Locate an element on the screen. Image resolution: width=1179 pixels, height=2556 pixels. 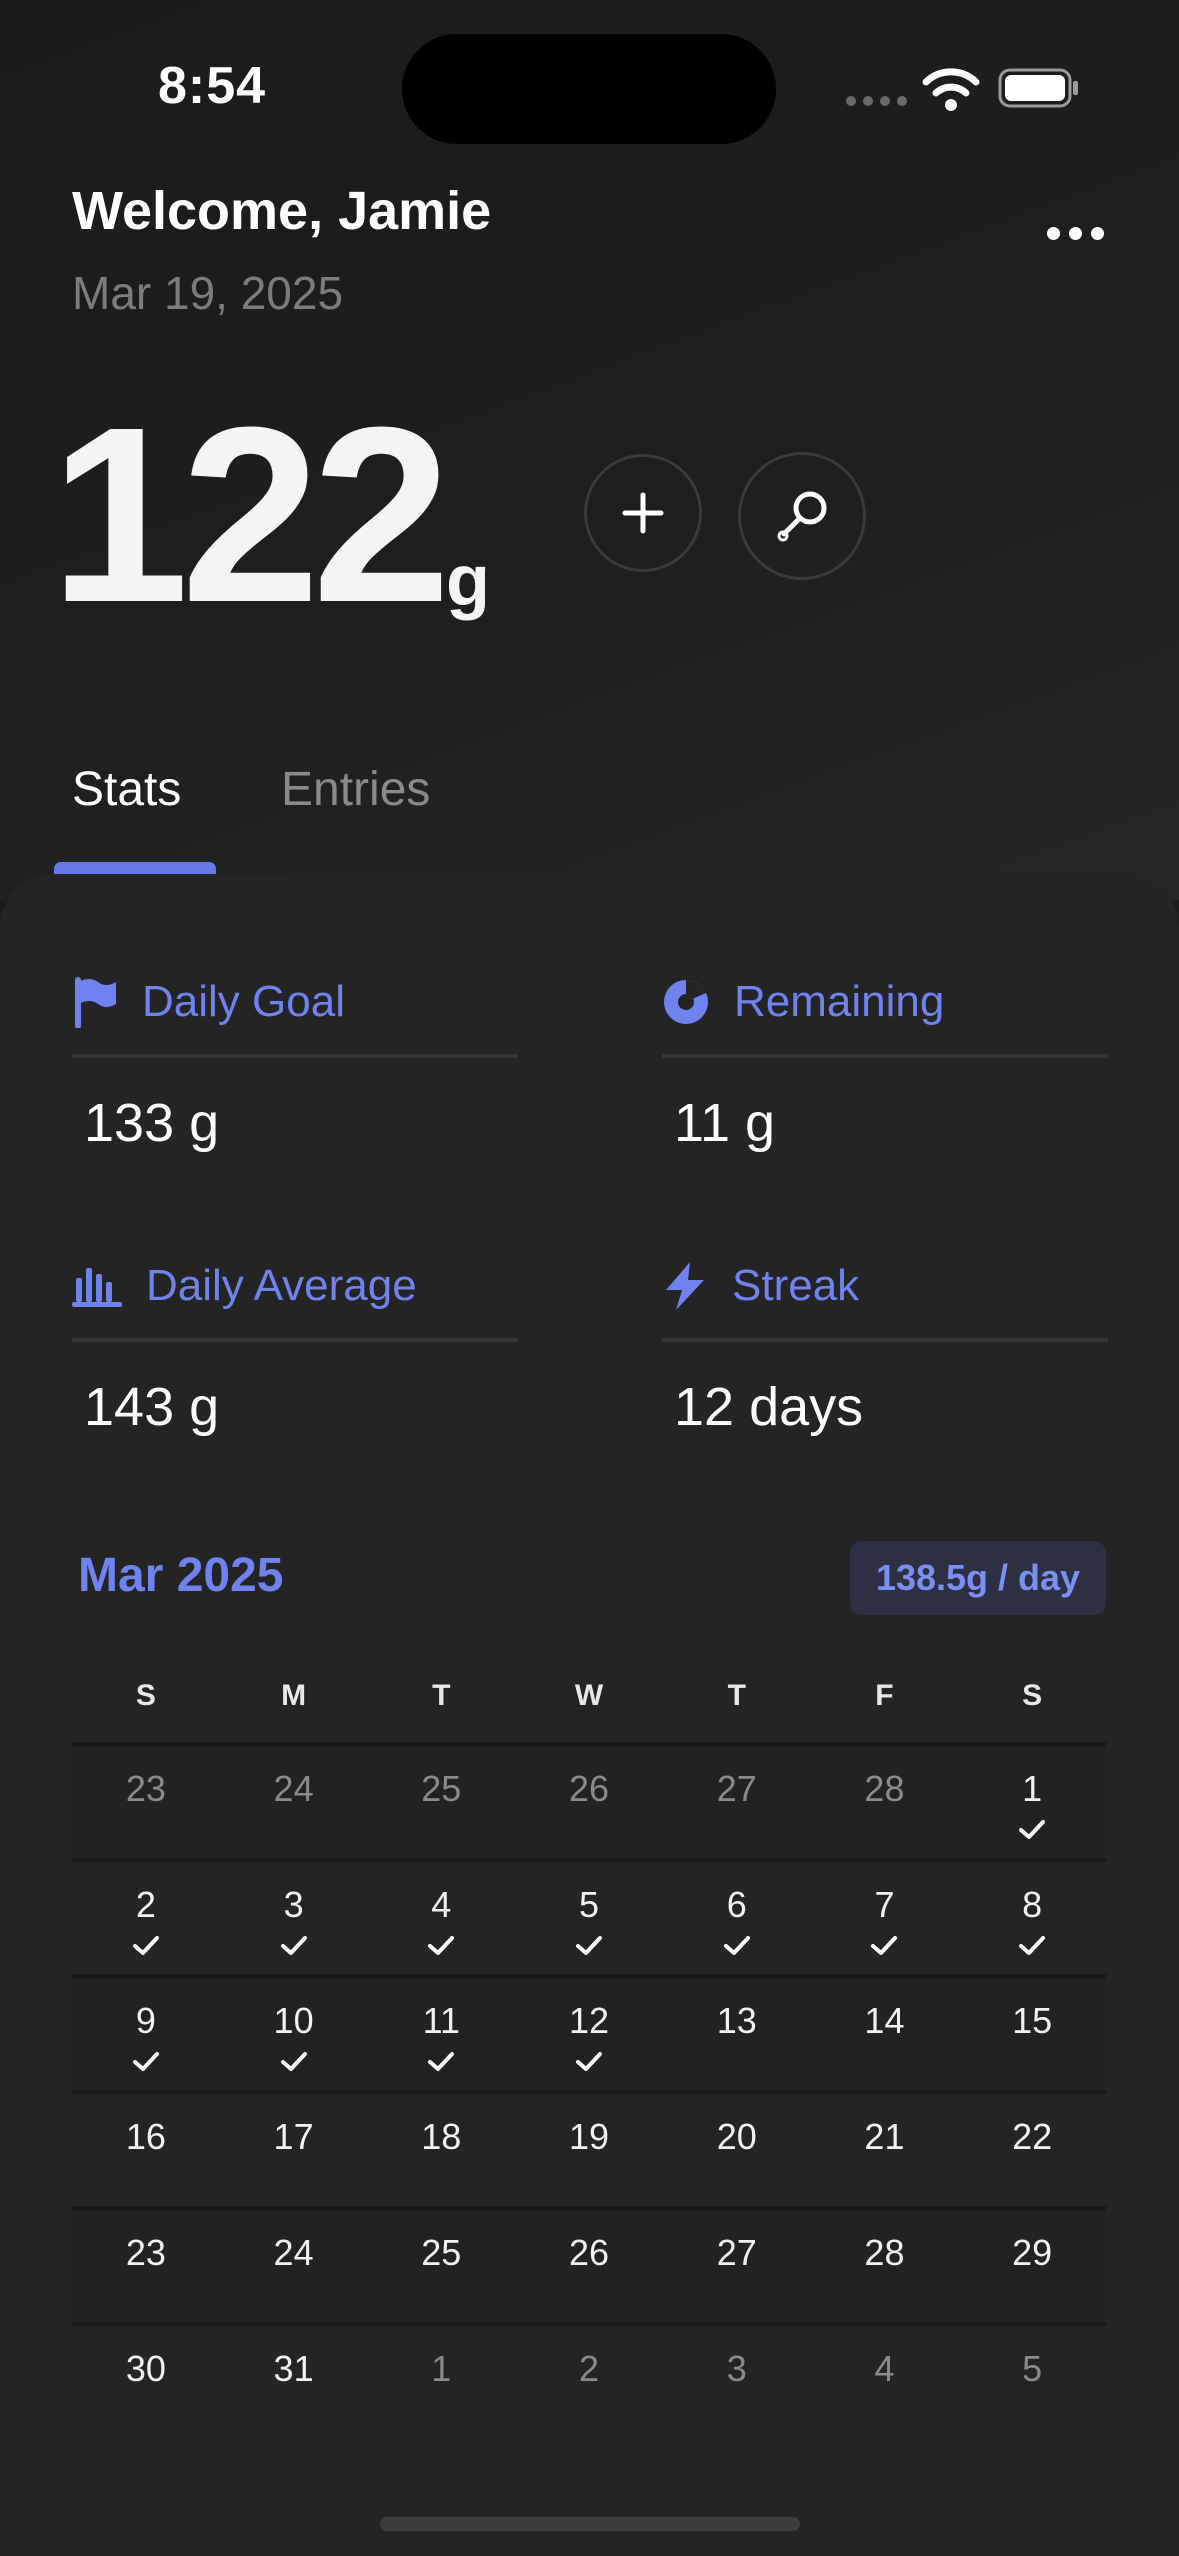
calendar-day: 31 is located at coordinates (294, 2382).